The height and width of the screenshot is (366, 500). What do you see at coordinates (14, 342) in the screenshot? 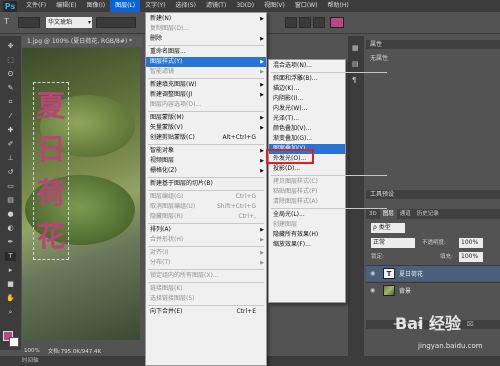
I see `background-color-swatch` at bounding box center [14, 342].